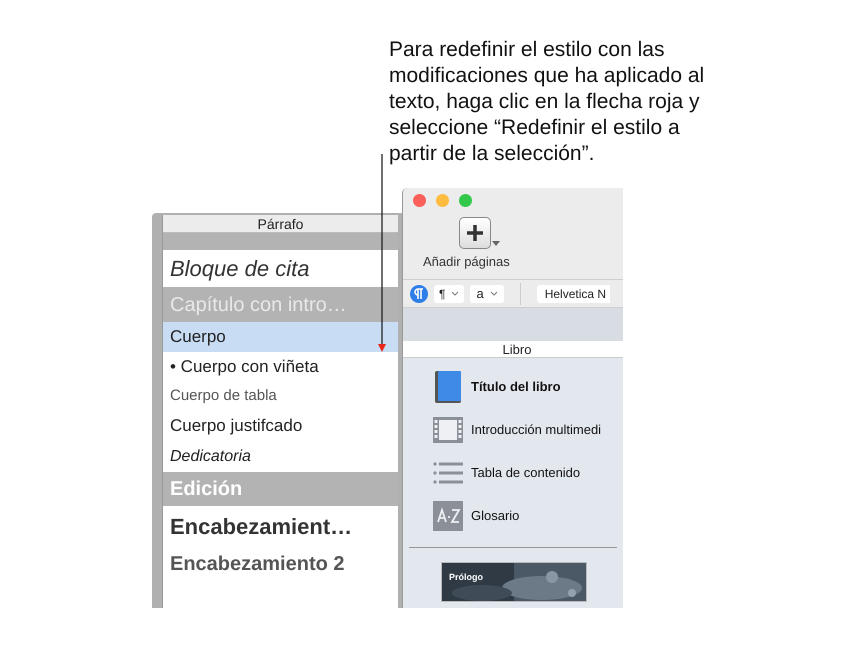 This screenshot has height=648, width=860. I want to click on sidebar-item: Glosario, so click(528, 516).